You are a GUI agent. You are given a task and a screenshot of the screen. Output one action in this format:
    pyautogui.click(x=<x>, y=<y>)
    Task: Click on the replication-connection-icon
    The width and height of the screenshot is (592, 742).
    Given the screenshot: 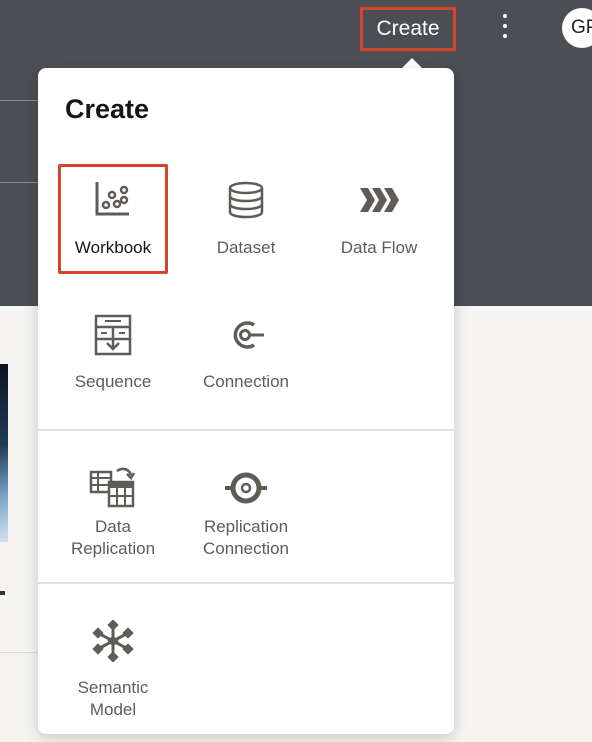 What is the action you would take?
    pyautogui.click(x=246, y=488)
    